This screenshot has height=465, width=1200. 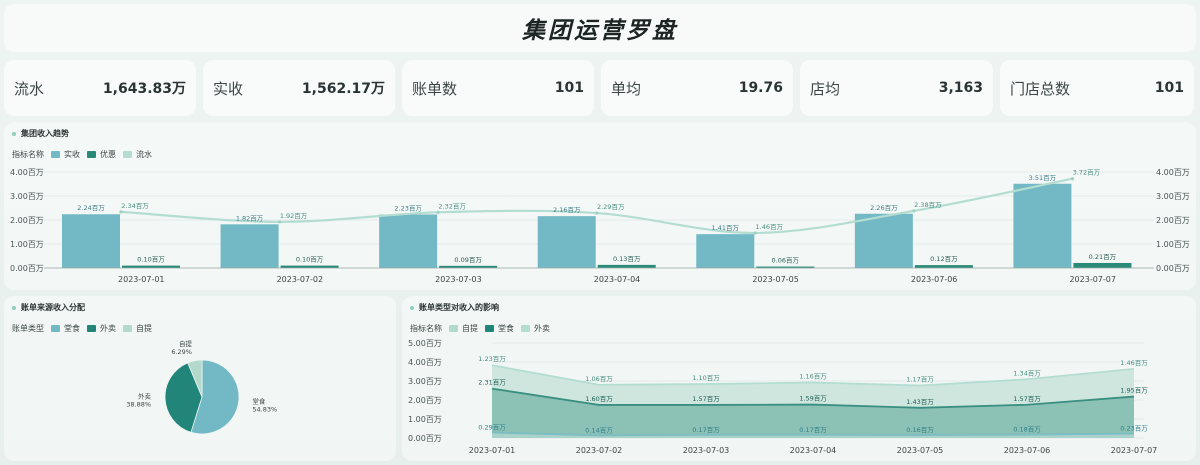 I want to click on kpi-value: 19.76, so click(x=760, y=88).